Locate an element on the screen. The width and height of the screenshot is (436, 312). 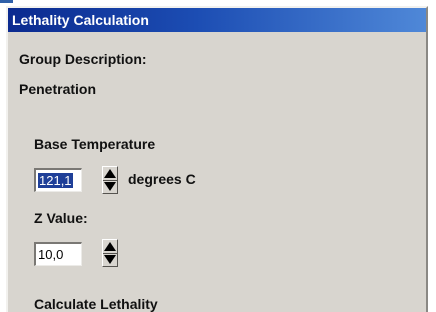
base-temperature-increment-button is located at coordinates (110, 173).